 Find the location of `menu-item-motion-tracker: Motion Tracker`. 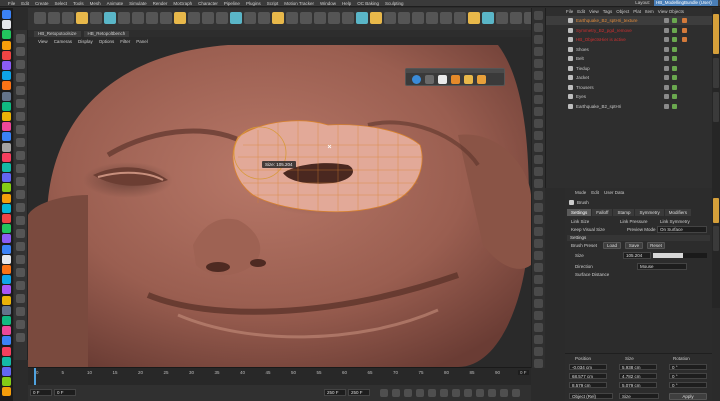

menu-item-motion-tracker: Motion Tracker is located at coordinates (299, 3).